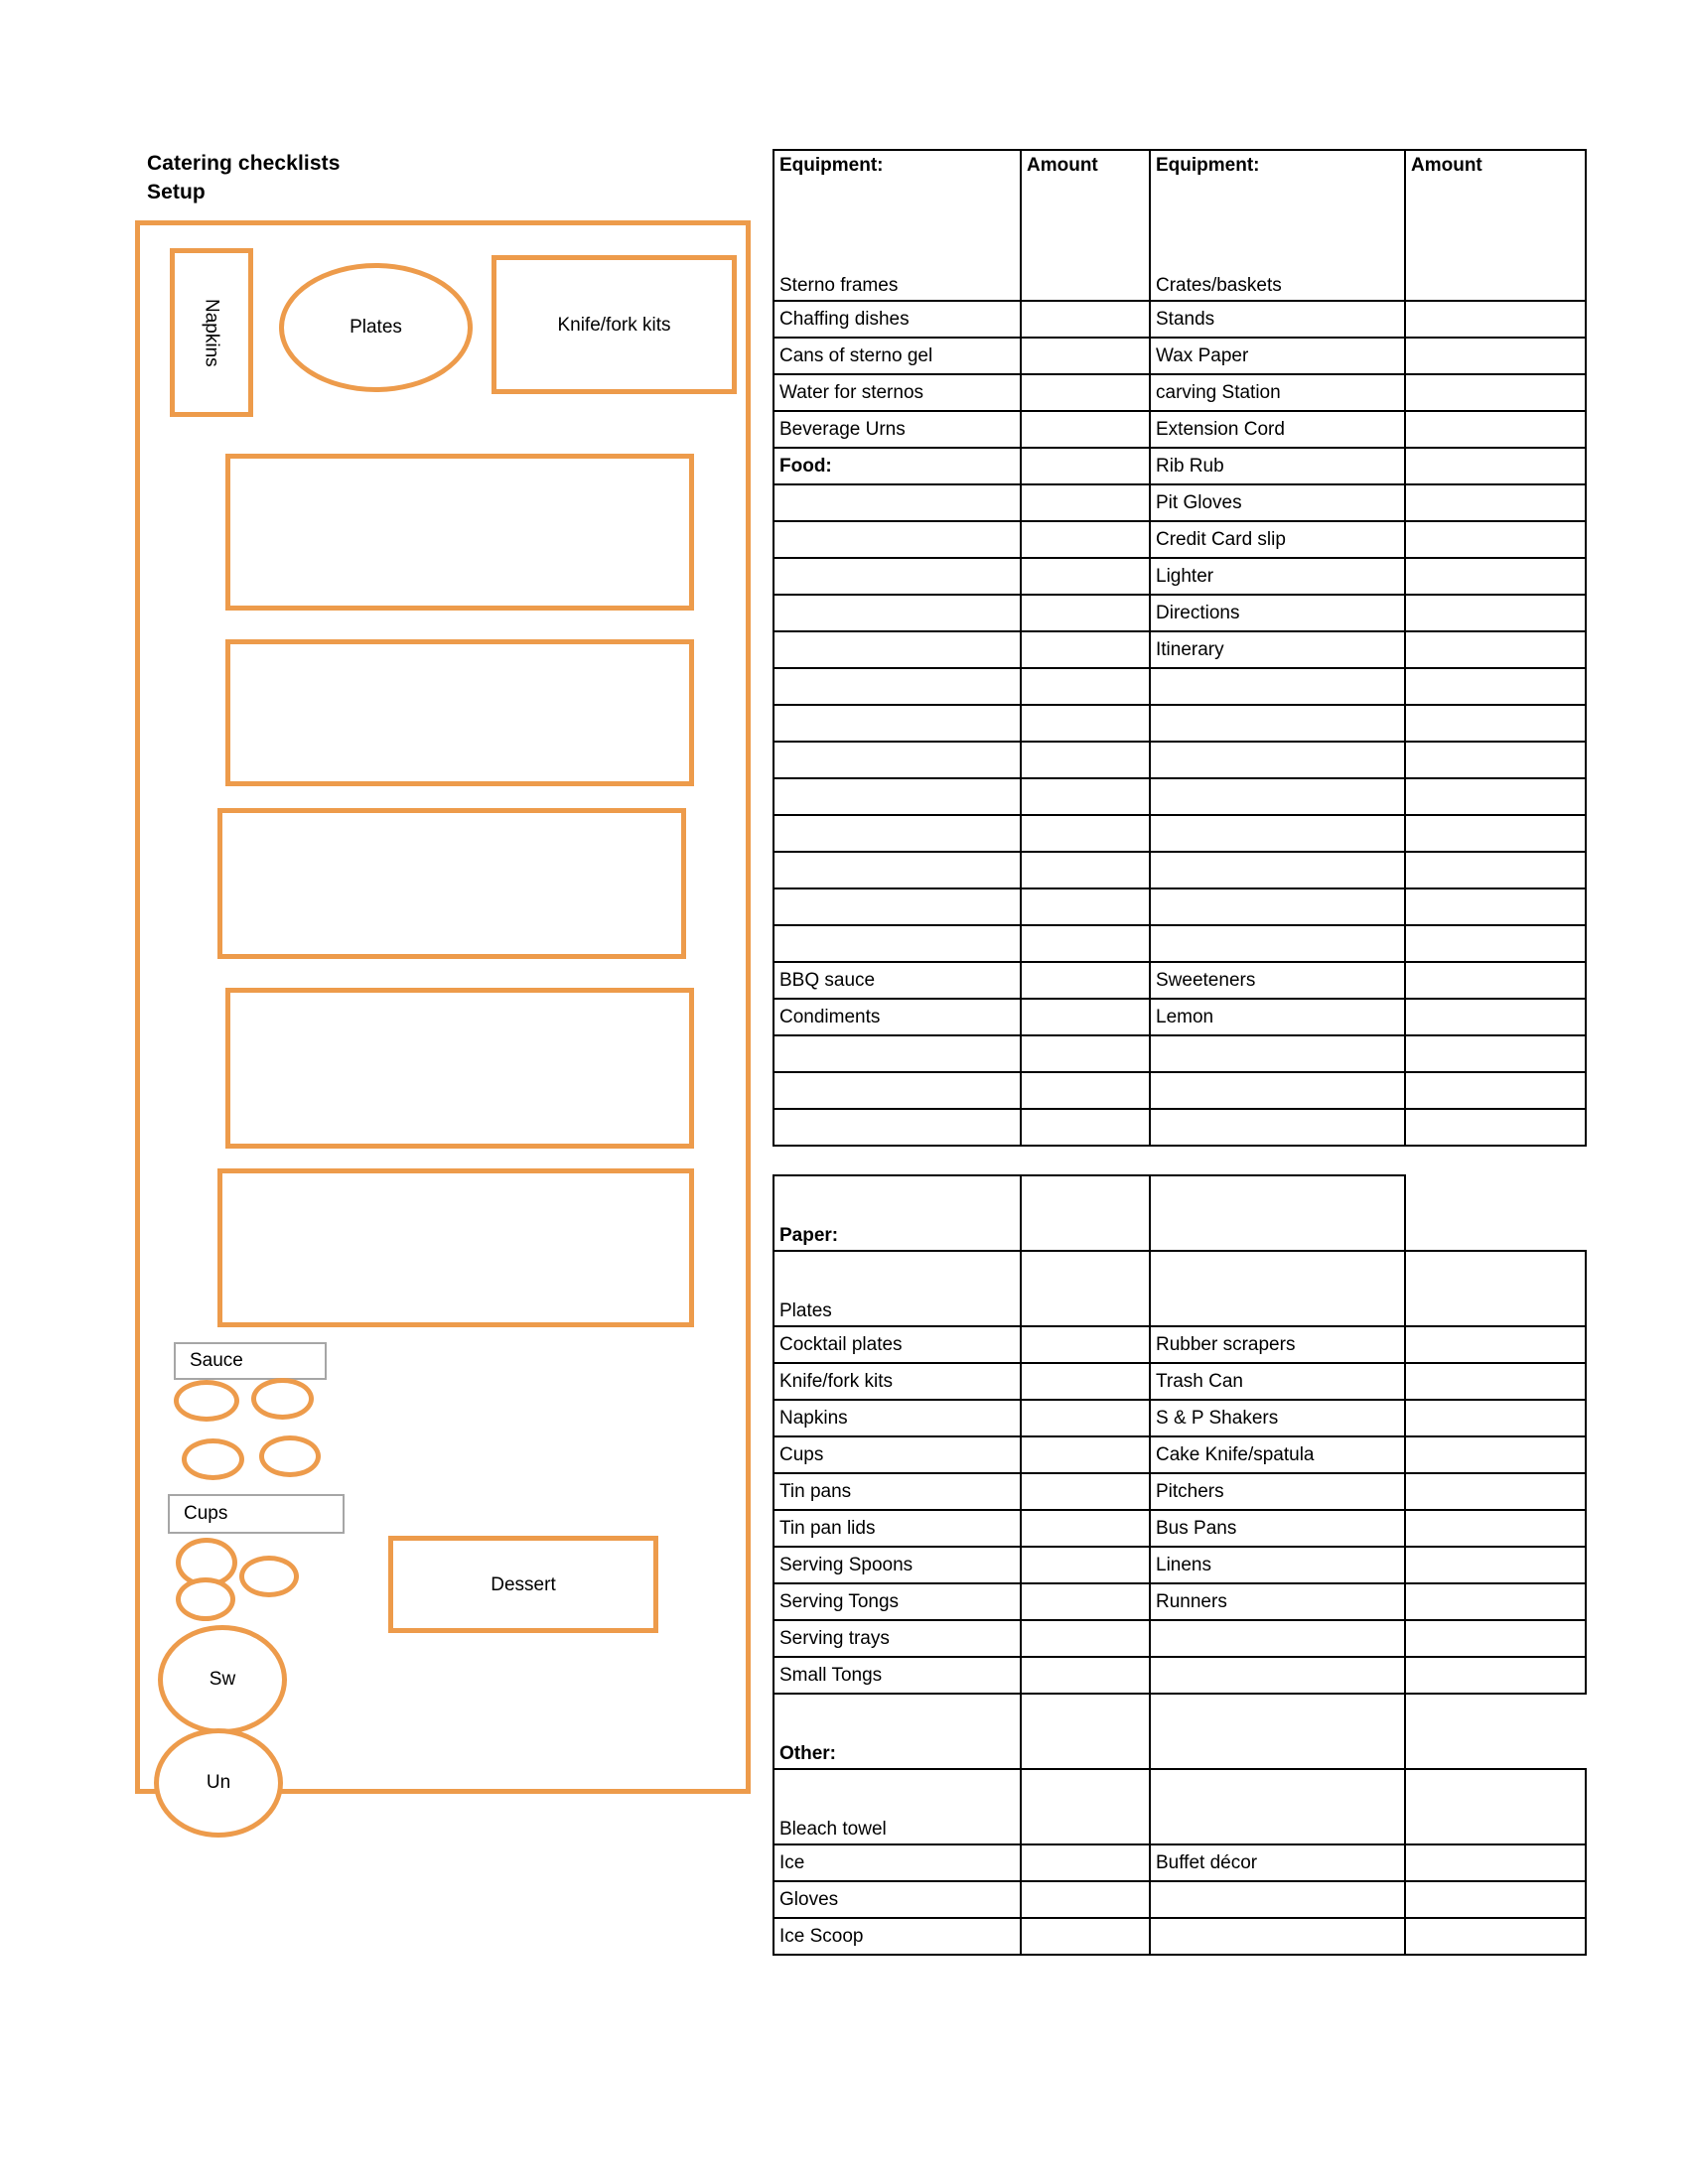 The width and height of the screenshot is (1688, 2184). Describe the element at coordinates (897, 1862) in the screenshot. I see `cell-ice: Ice` at that location.